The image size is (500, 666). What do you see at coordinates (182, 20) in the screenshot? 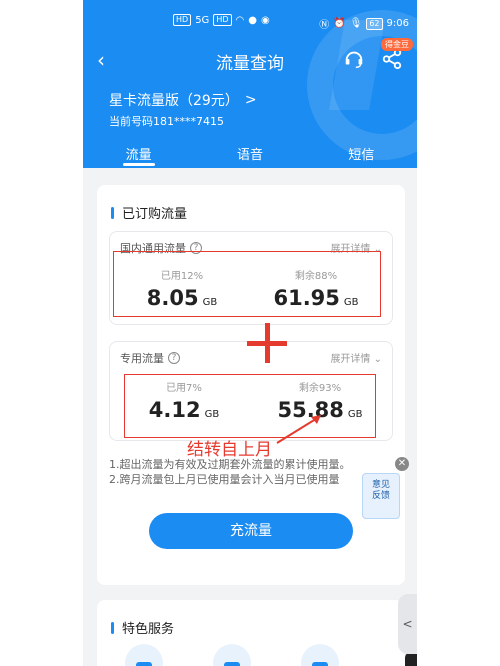
I see `hd-icon: HD` at bounding box center [182, 20].